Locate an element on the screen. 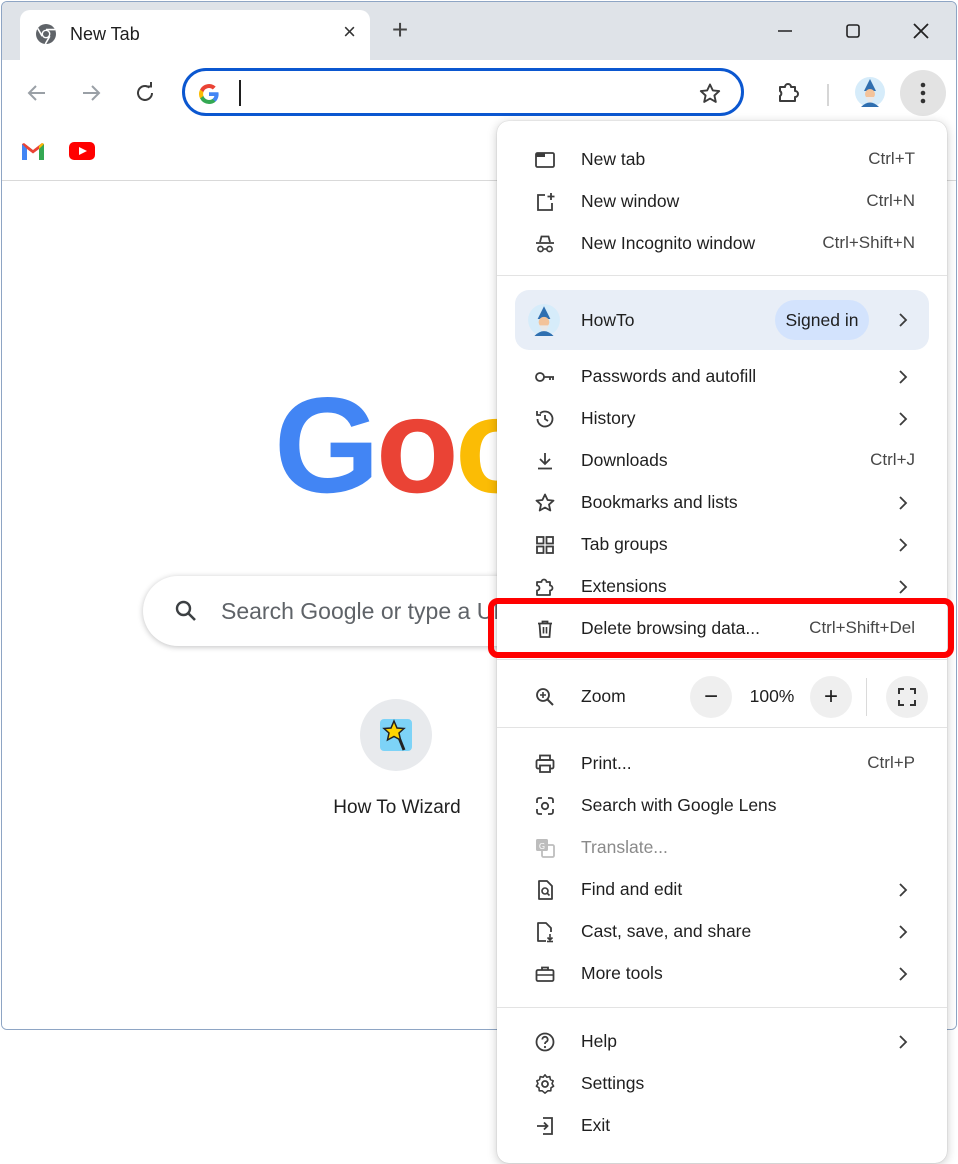 The width and height of the screenshot is (958, 1164). fullscreen-icon is located at coordinates (907, 697).